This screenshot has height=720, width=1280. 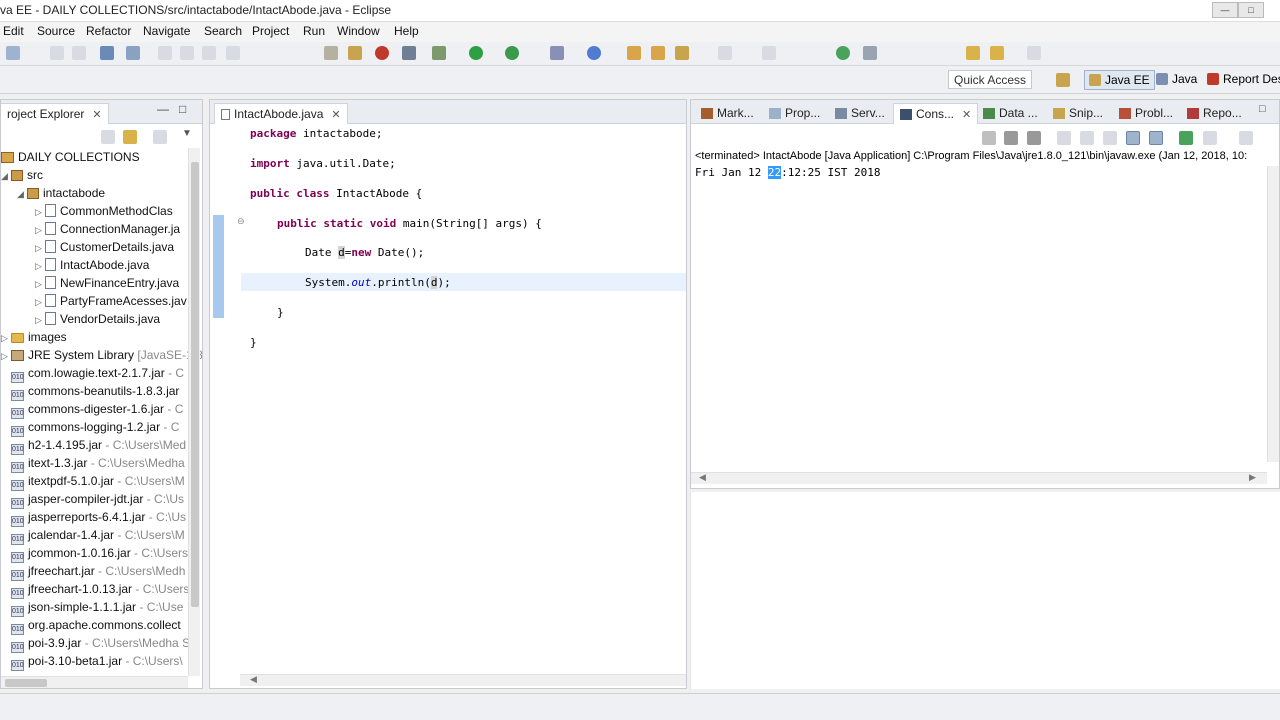 What do you see at coordinates (98, 571) in the screenshot?
I see `tree-jar: 010 jfreechart.jar - C:\Users\Medh` at bounding box center [98, 571].